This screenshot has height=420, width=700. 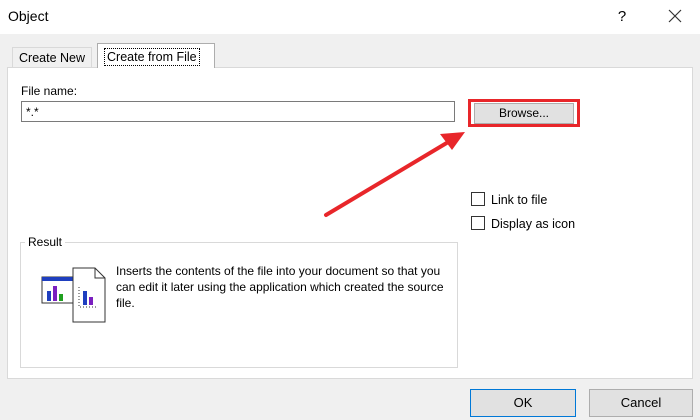 What do you see at coordinates (641, 403) in the screenshot?
I see `cancel-button: Cancel` at bounding box center [641, 403].